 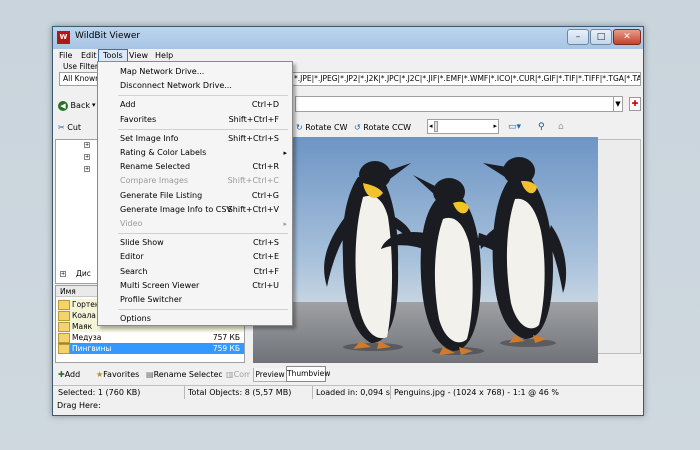 I want to click on rotate-cw-label: Rotate CW, so click(x=326, y=127).